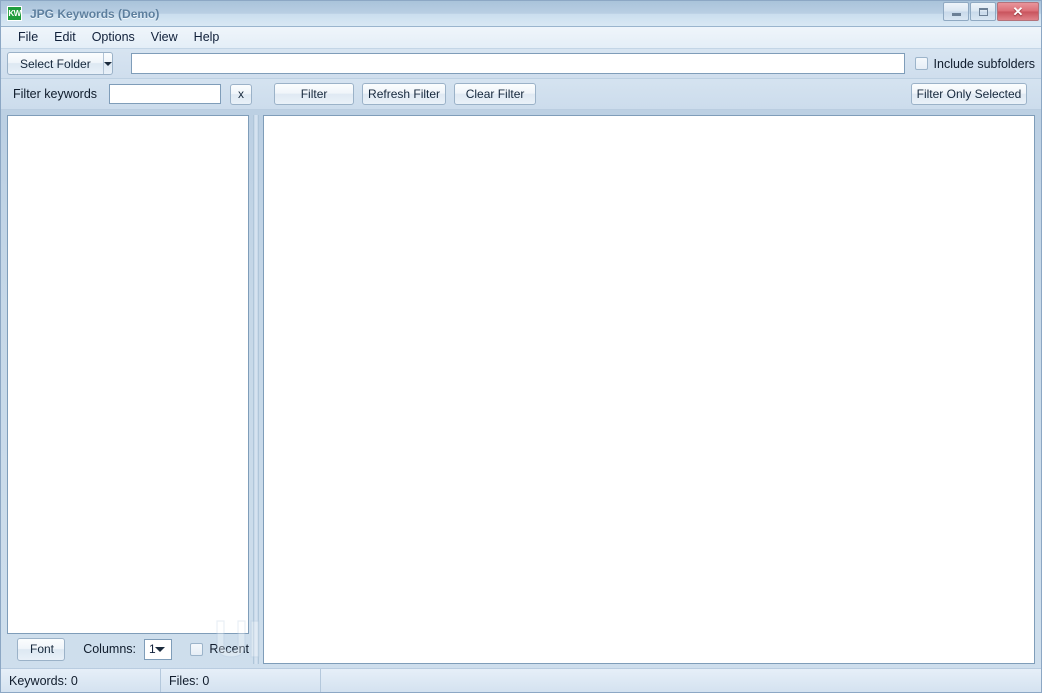  What do you see at coordinates (113, 37) in the screenshot?
I see `menu-item-options: Options` at bounding box center [113, 37].